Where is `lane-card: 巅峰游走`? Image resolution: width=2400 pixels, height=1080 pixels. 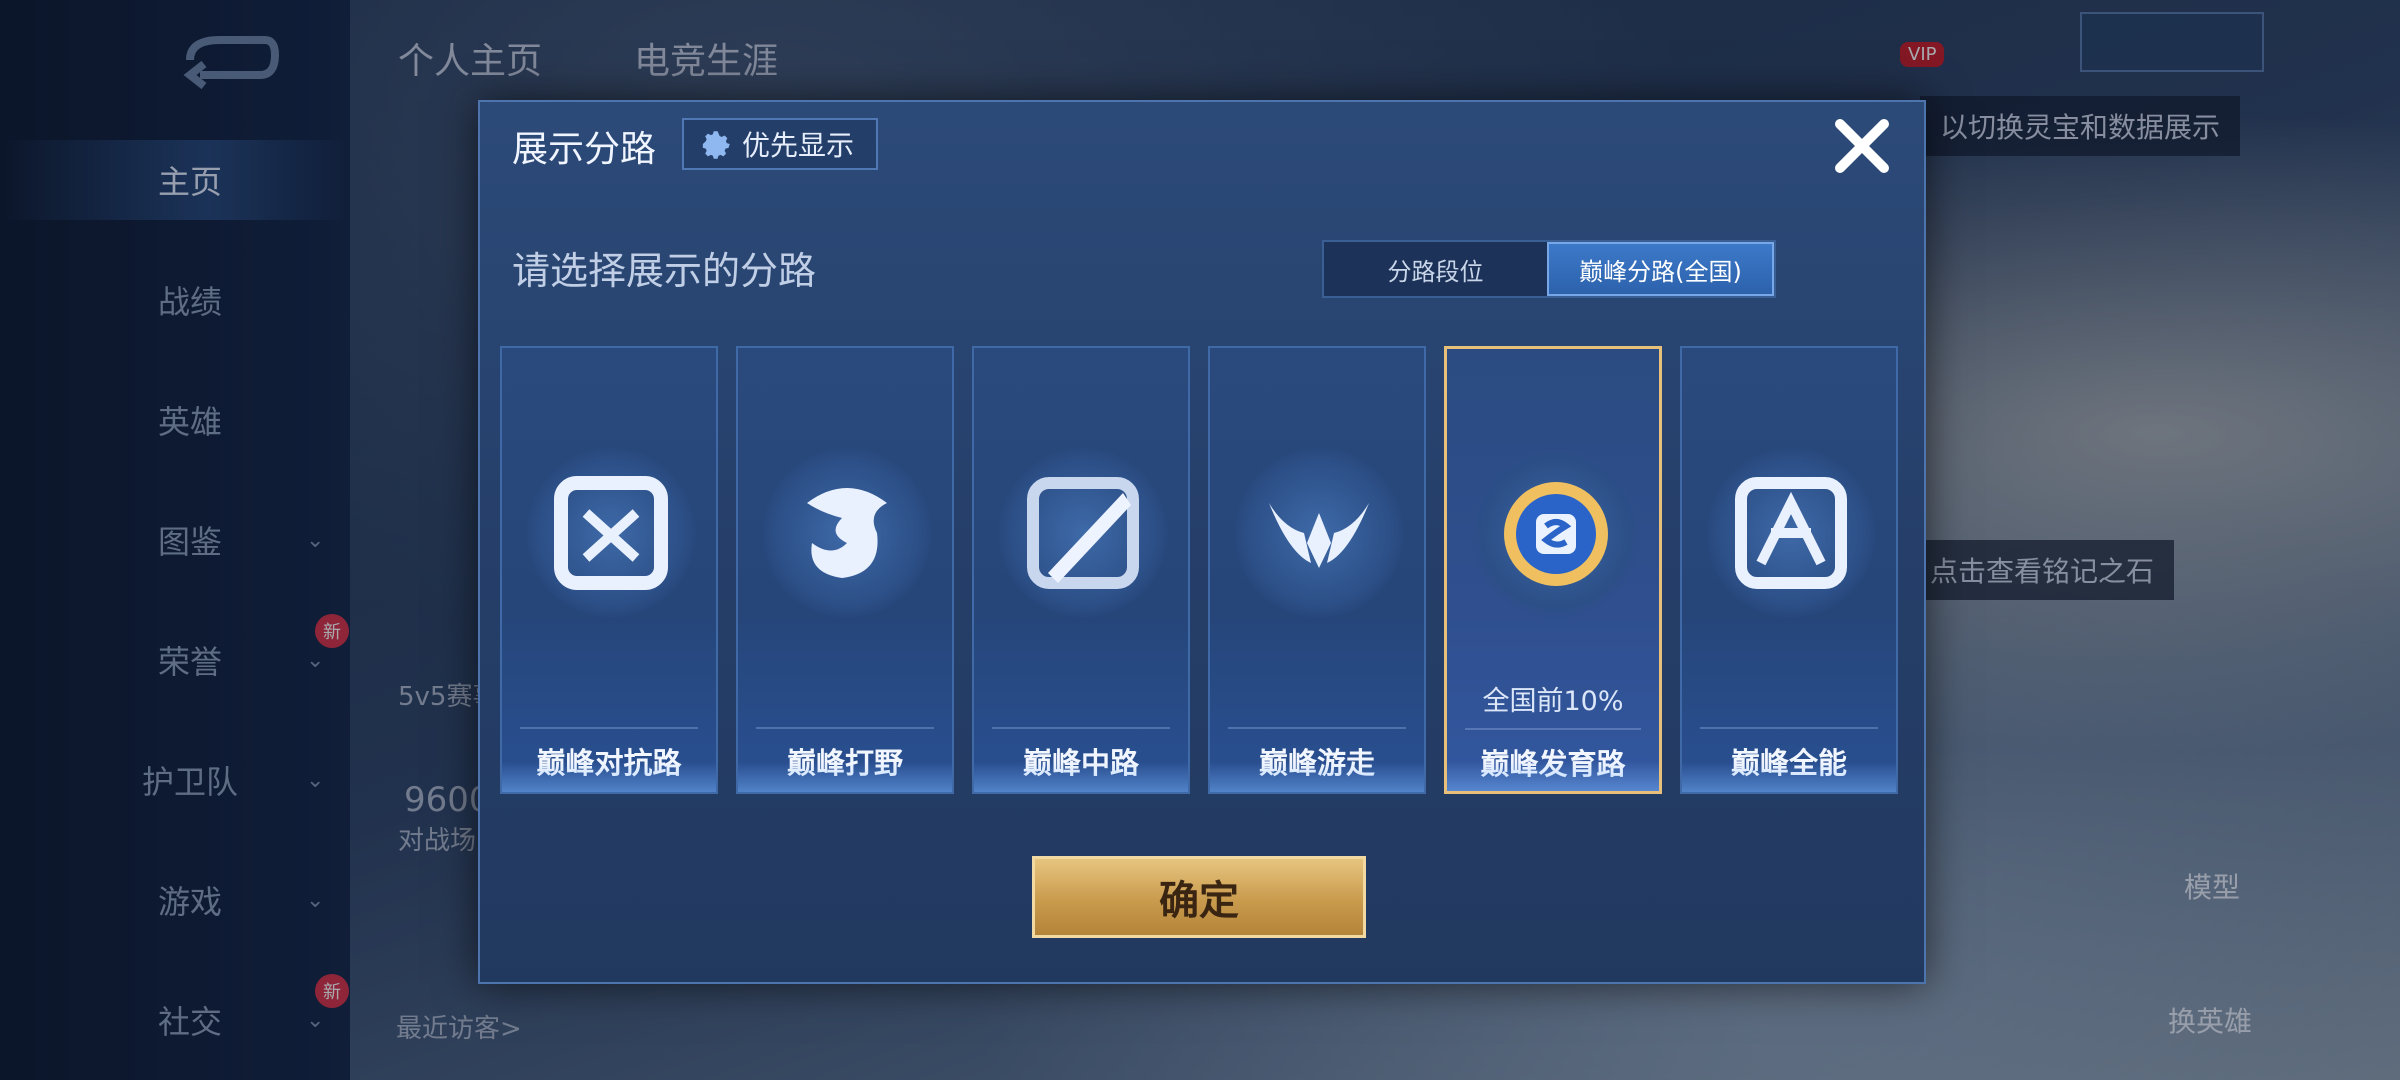
lane-card: 巅峰游走 is located at coordinates (1317, 570).